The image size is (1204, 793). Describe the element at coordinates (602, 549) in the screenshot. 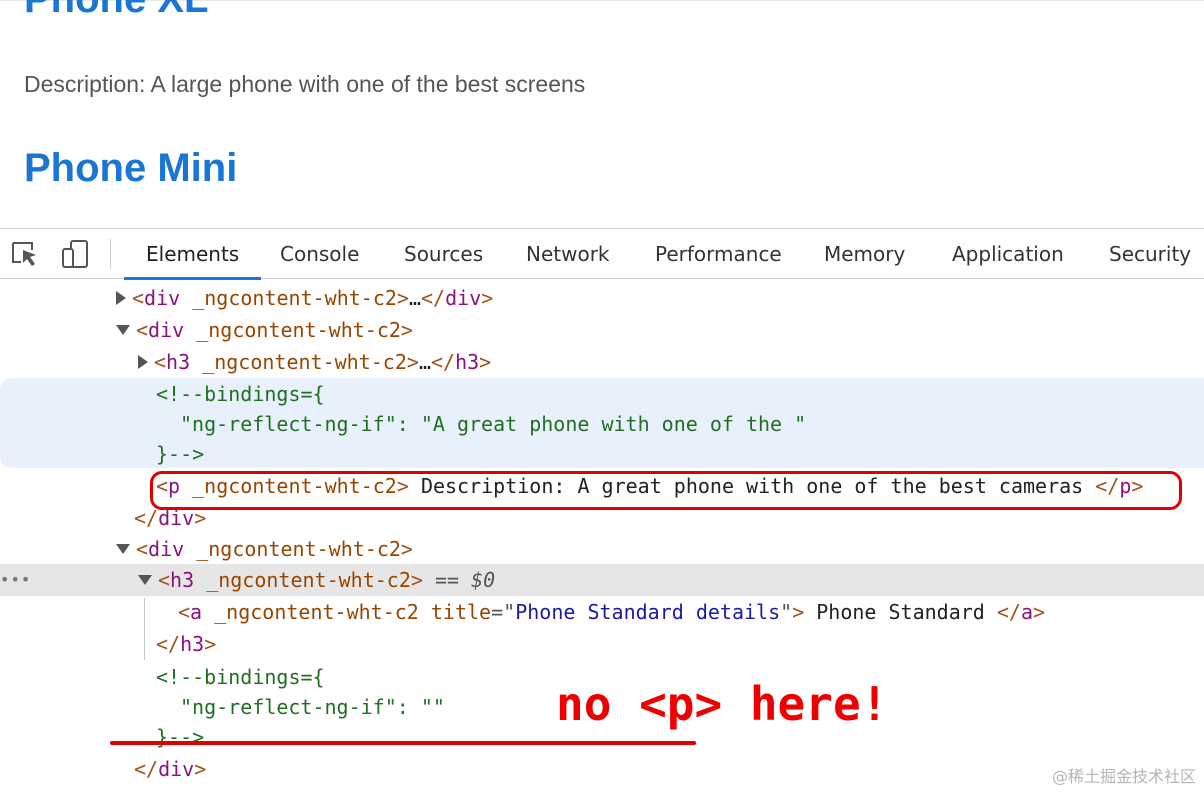

I see `tree-node-div-expanded-2: <div _ngcontent-wht-c2>` at that location.